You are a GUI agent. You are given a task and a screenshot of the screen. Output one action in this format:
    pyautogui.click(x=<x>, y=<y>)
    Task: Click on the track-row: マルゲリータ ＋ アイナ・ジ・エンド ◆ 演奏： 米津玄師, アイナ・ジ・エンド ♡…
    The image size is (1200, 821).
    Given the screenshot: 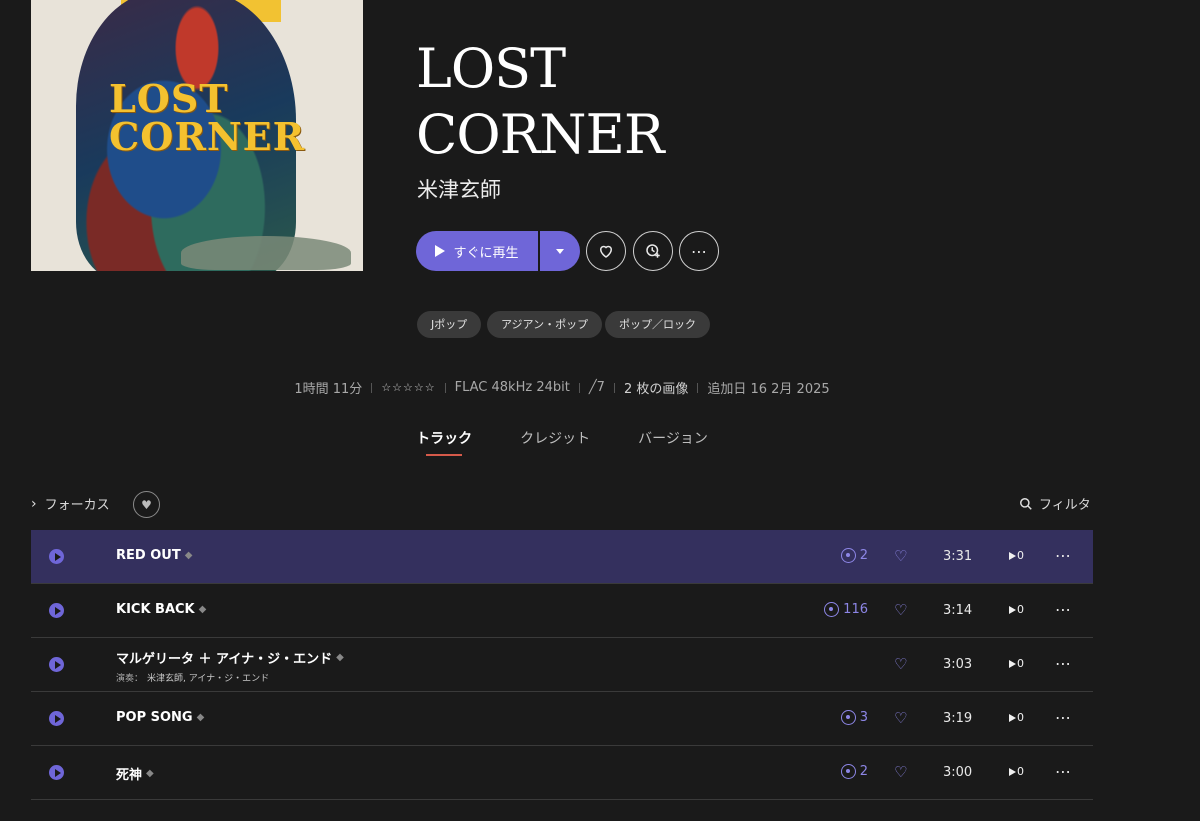 What is the action you would take?
    pyautogui.click(x=562, y=665)
    